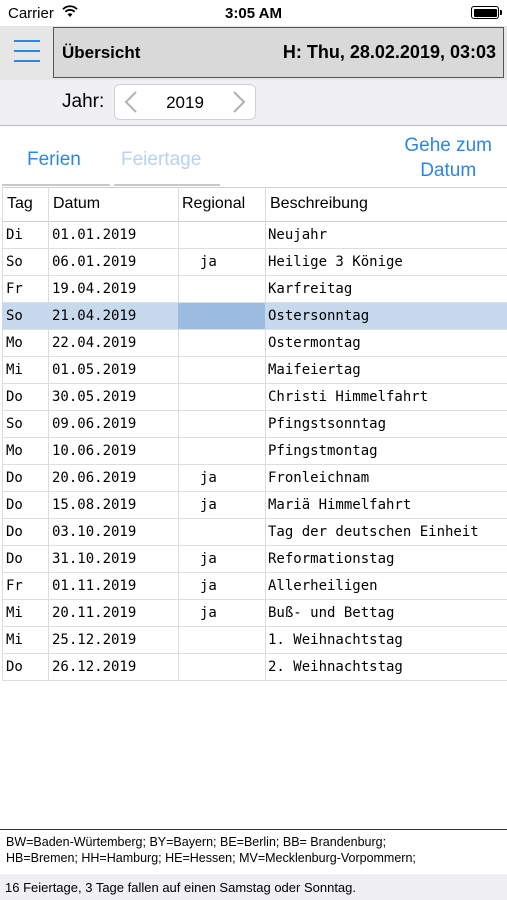  Describe the element at coordinates (94, 586) in the screenshot. I see `cell-datum: 01.11.2019` at that location.